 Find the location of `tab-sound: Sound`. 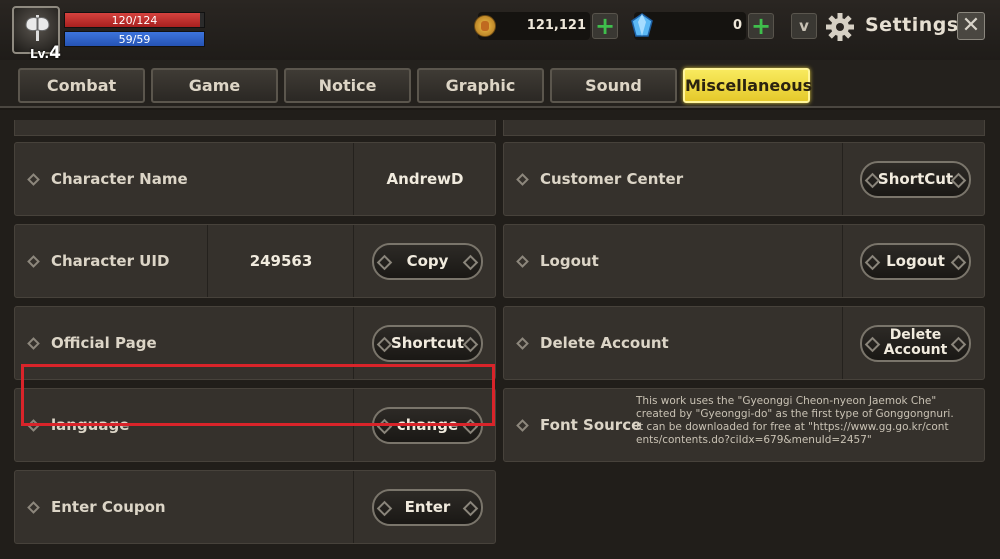

tab-sound: Sound is located at coordinates (613, 85).